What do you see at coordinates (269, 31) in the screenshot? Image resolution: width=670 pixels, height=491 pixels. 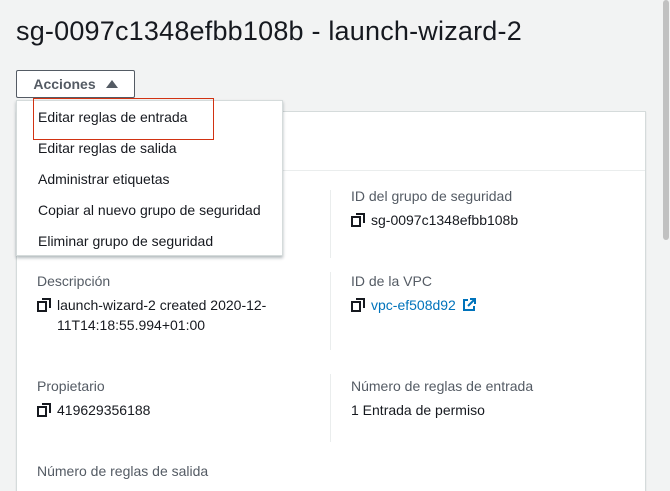 I see `page-title: sg-0097c1348efbb108b - launch-wizard-2` at bounding box center [269, 31].